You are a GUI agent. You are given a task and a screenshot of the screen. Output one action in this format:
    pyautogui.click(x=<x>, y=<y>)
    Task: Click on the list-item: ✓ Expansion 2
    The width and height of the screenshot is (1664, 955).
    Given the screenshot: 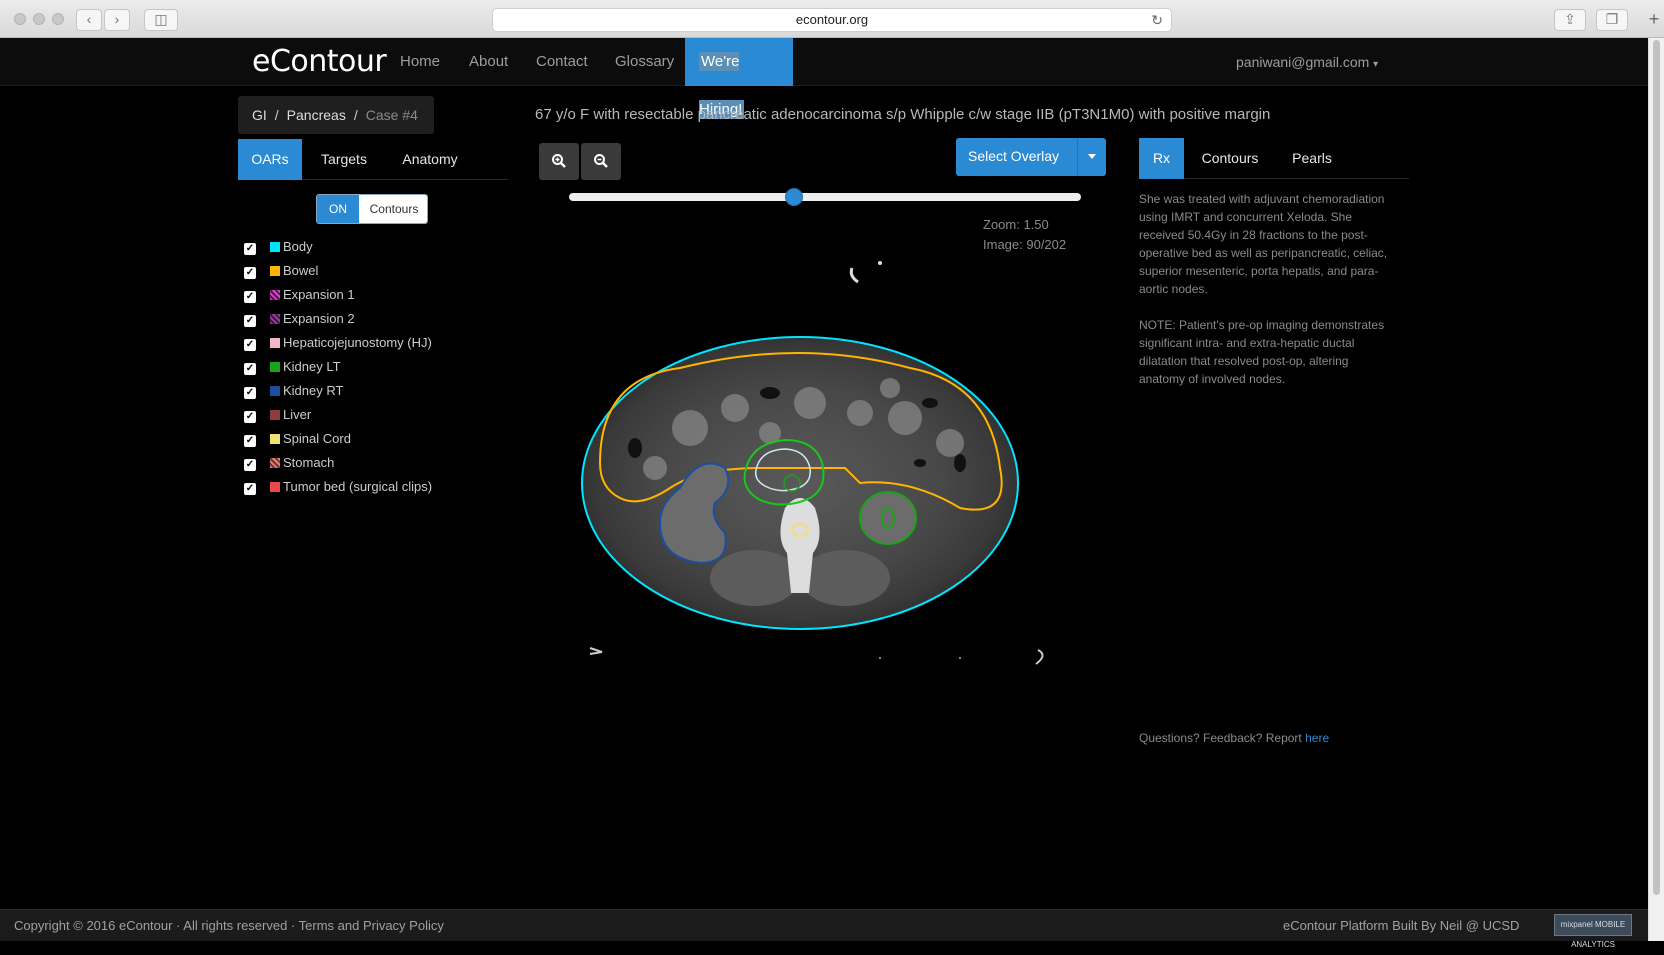 What is the action you would take?
    pyautogui.click(x=374, y=320)
    